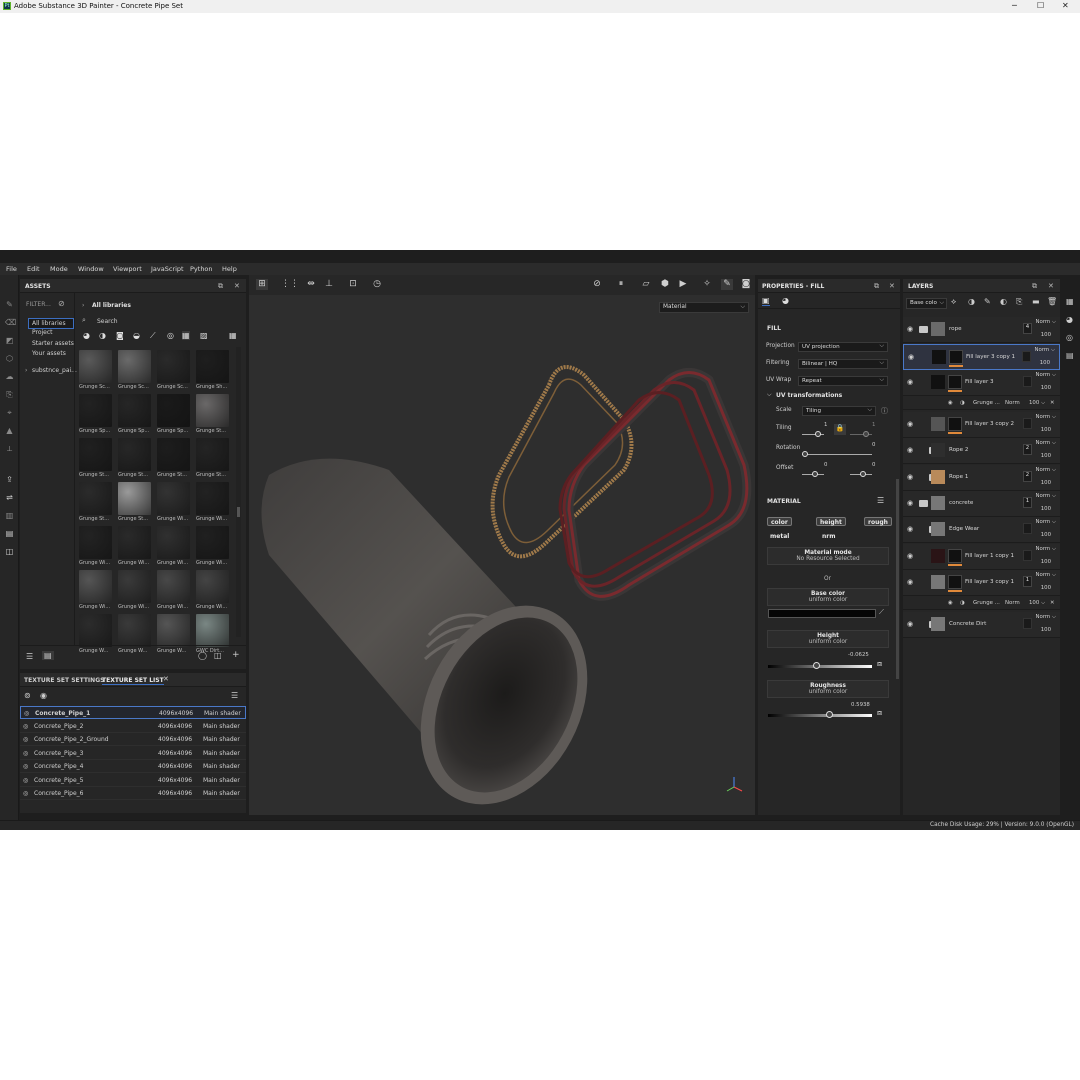 Image resolution: width=1080 pixels, height=1080 pixels. Describe the element at coordinates (837, 454) in the screenshot. I see `rotation-slider` at that location.